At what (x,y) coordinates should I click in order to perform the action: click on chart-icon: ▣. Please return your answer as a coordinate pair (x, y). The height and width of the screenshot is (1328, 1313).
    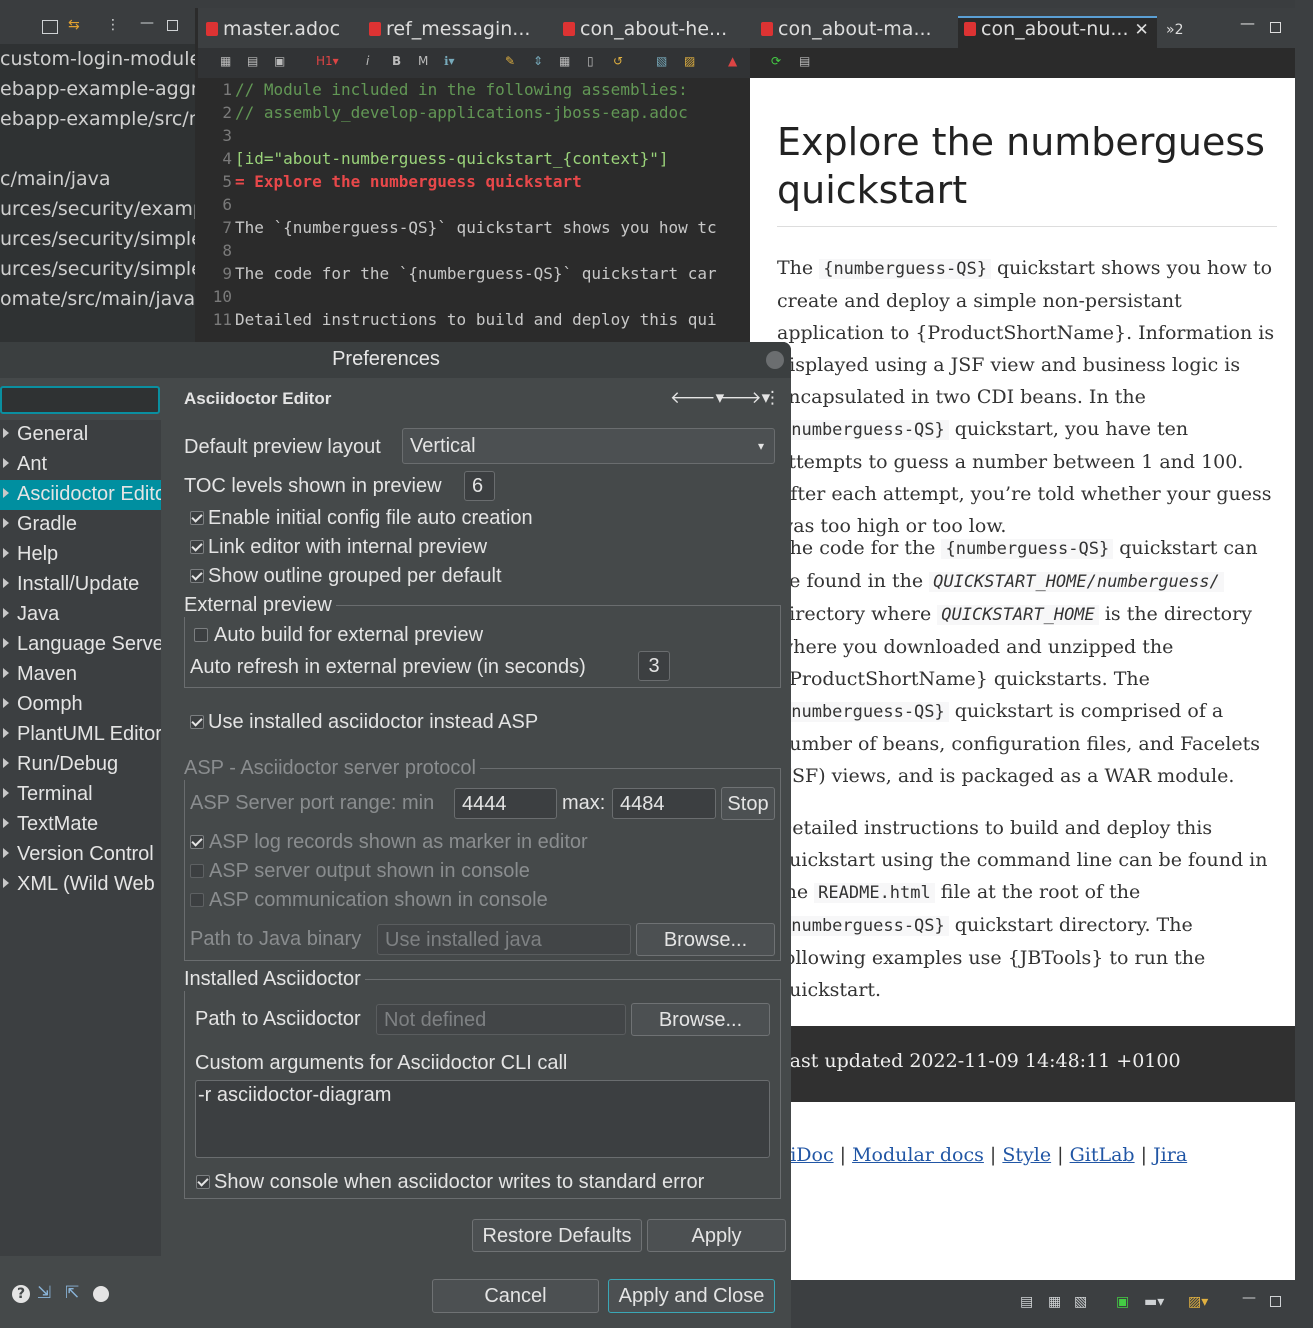
    Looking at the image, I should click on (1122, 1302).